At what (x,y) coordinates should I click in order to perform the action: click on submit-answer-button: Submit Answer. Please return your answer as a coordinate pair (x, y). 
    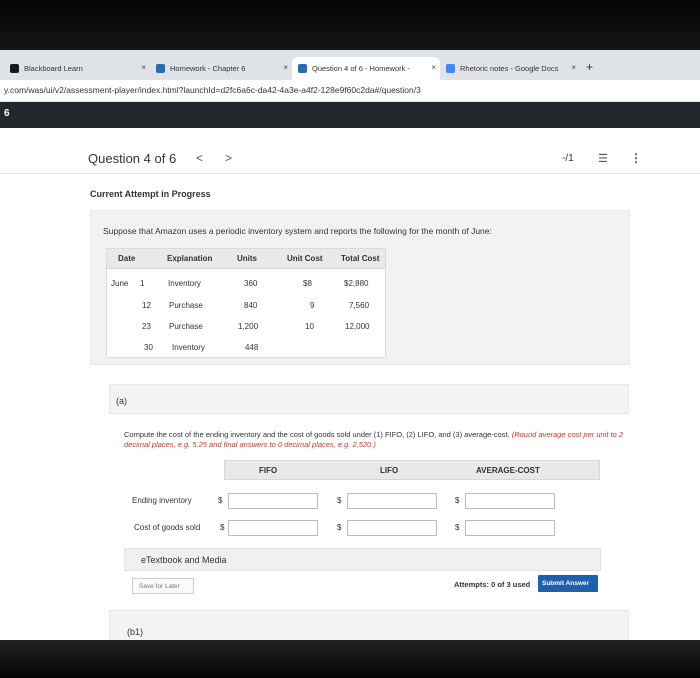
    Looking at the image, I should click on (568, 583).